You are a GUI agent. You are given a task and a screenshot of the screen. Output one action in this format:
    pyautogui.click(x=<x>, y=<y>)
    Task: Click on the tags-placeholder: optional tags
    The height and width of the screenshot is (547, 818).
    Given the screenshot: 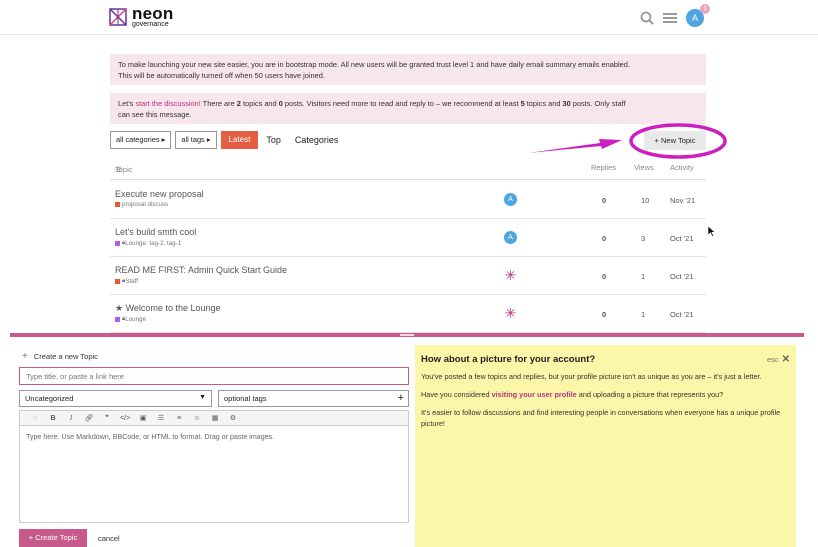 What is the action you would take?
    pyautogui.click(x=245, y=398)
    